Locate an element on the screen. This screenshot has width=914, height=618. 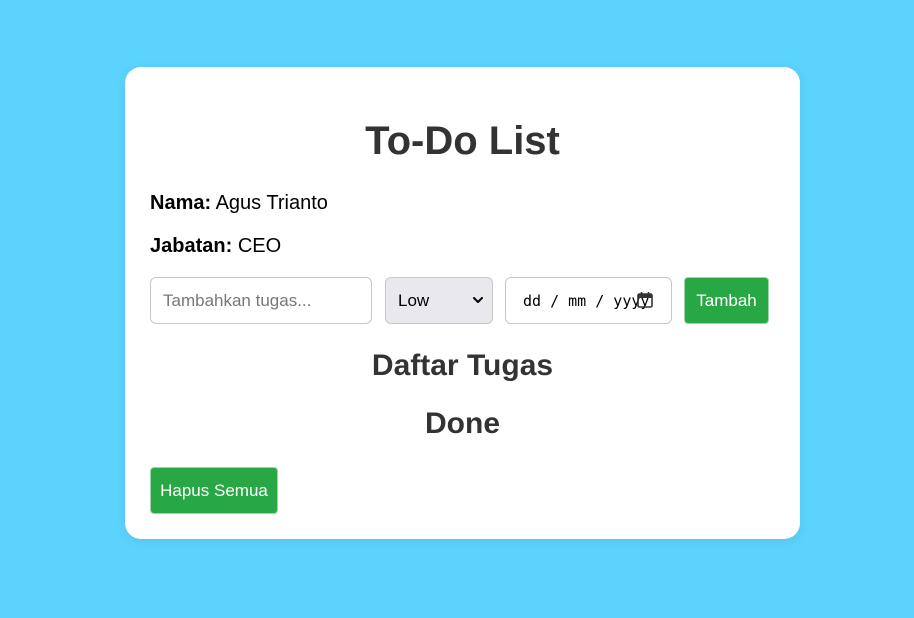
clear-all-button: Hapus Semua is located at coordinates (214, 490).